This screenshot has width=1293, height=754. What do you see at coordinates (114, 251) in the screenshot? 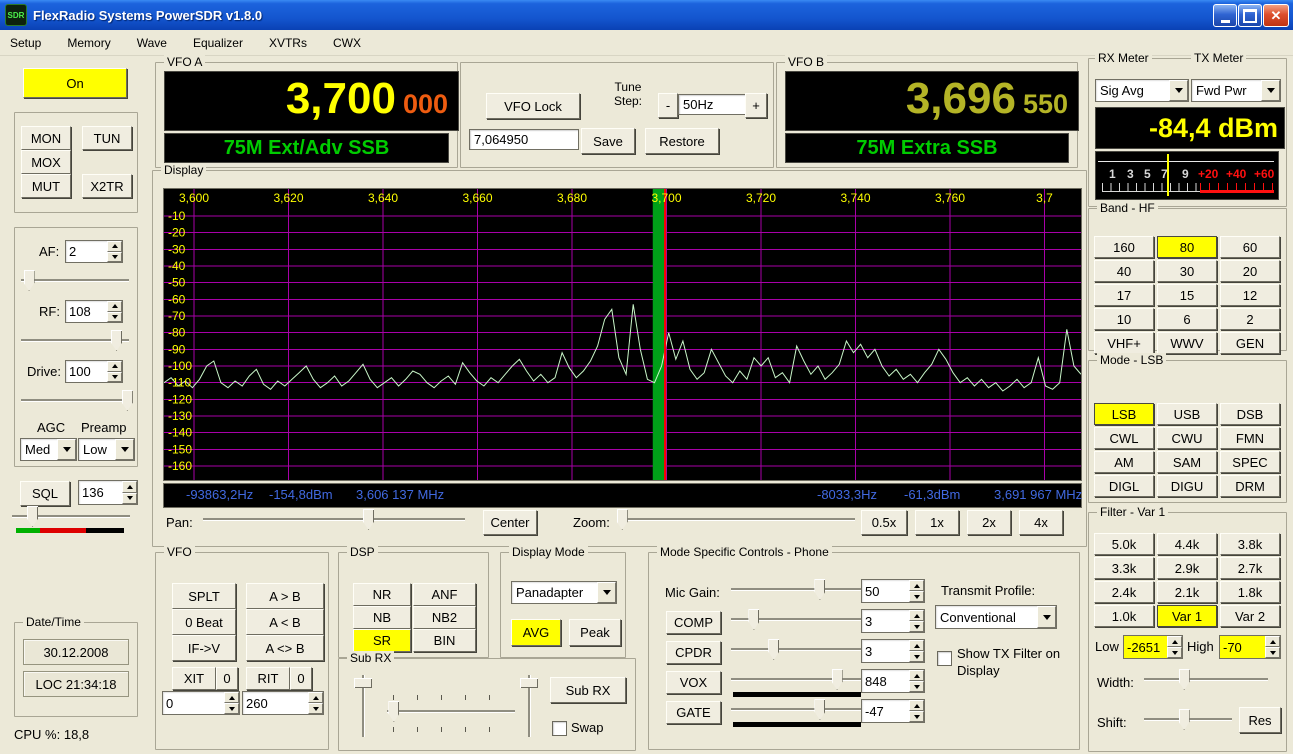
I see `af-spinner-arrows` at bounding box center [114, 251].